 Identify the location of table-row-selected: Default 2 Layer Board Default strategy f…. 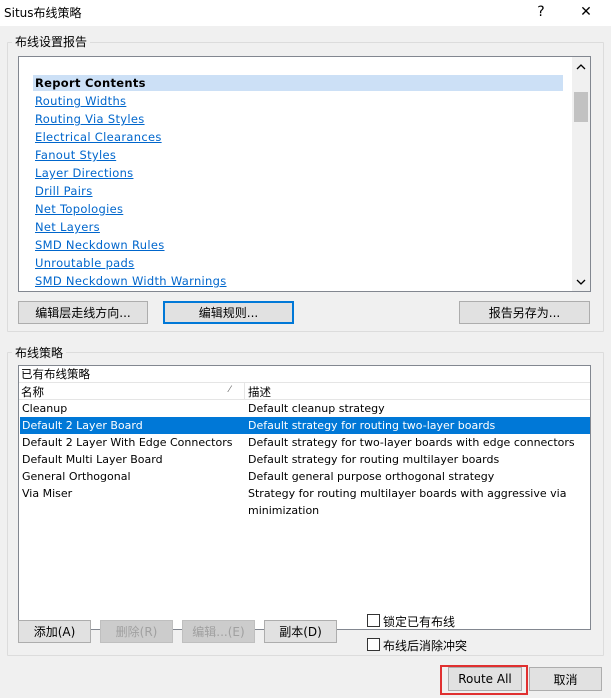
(305, 425).